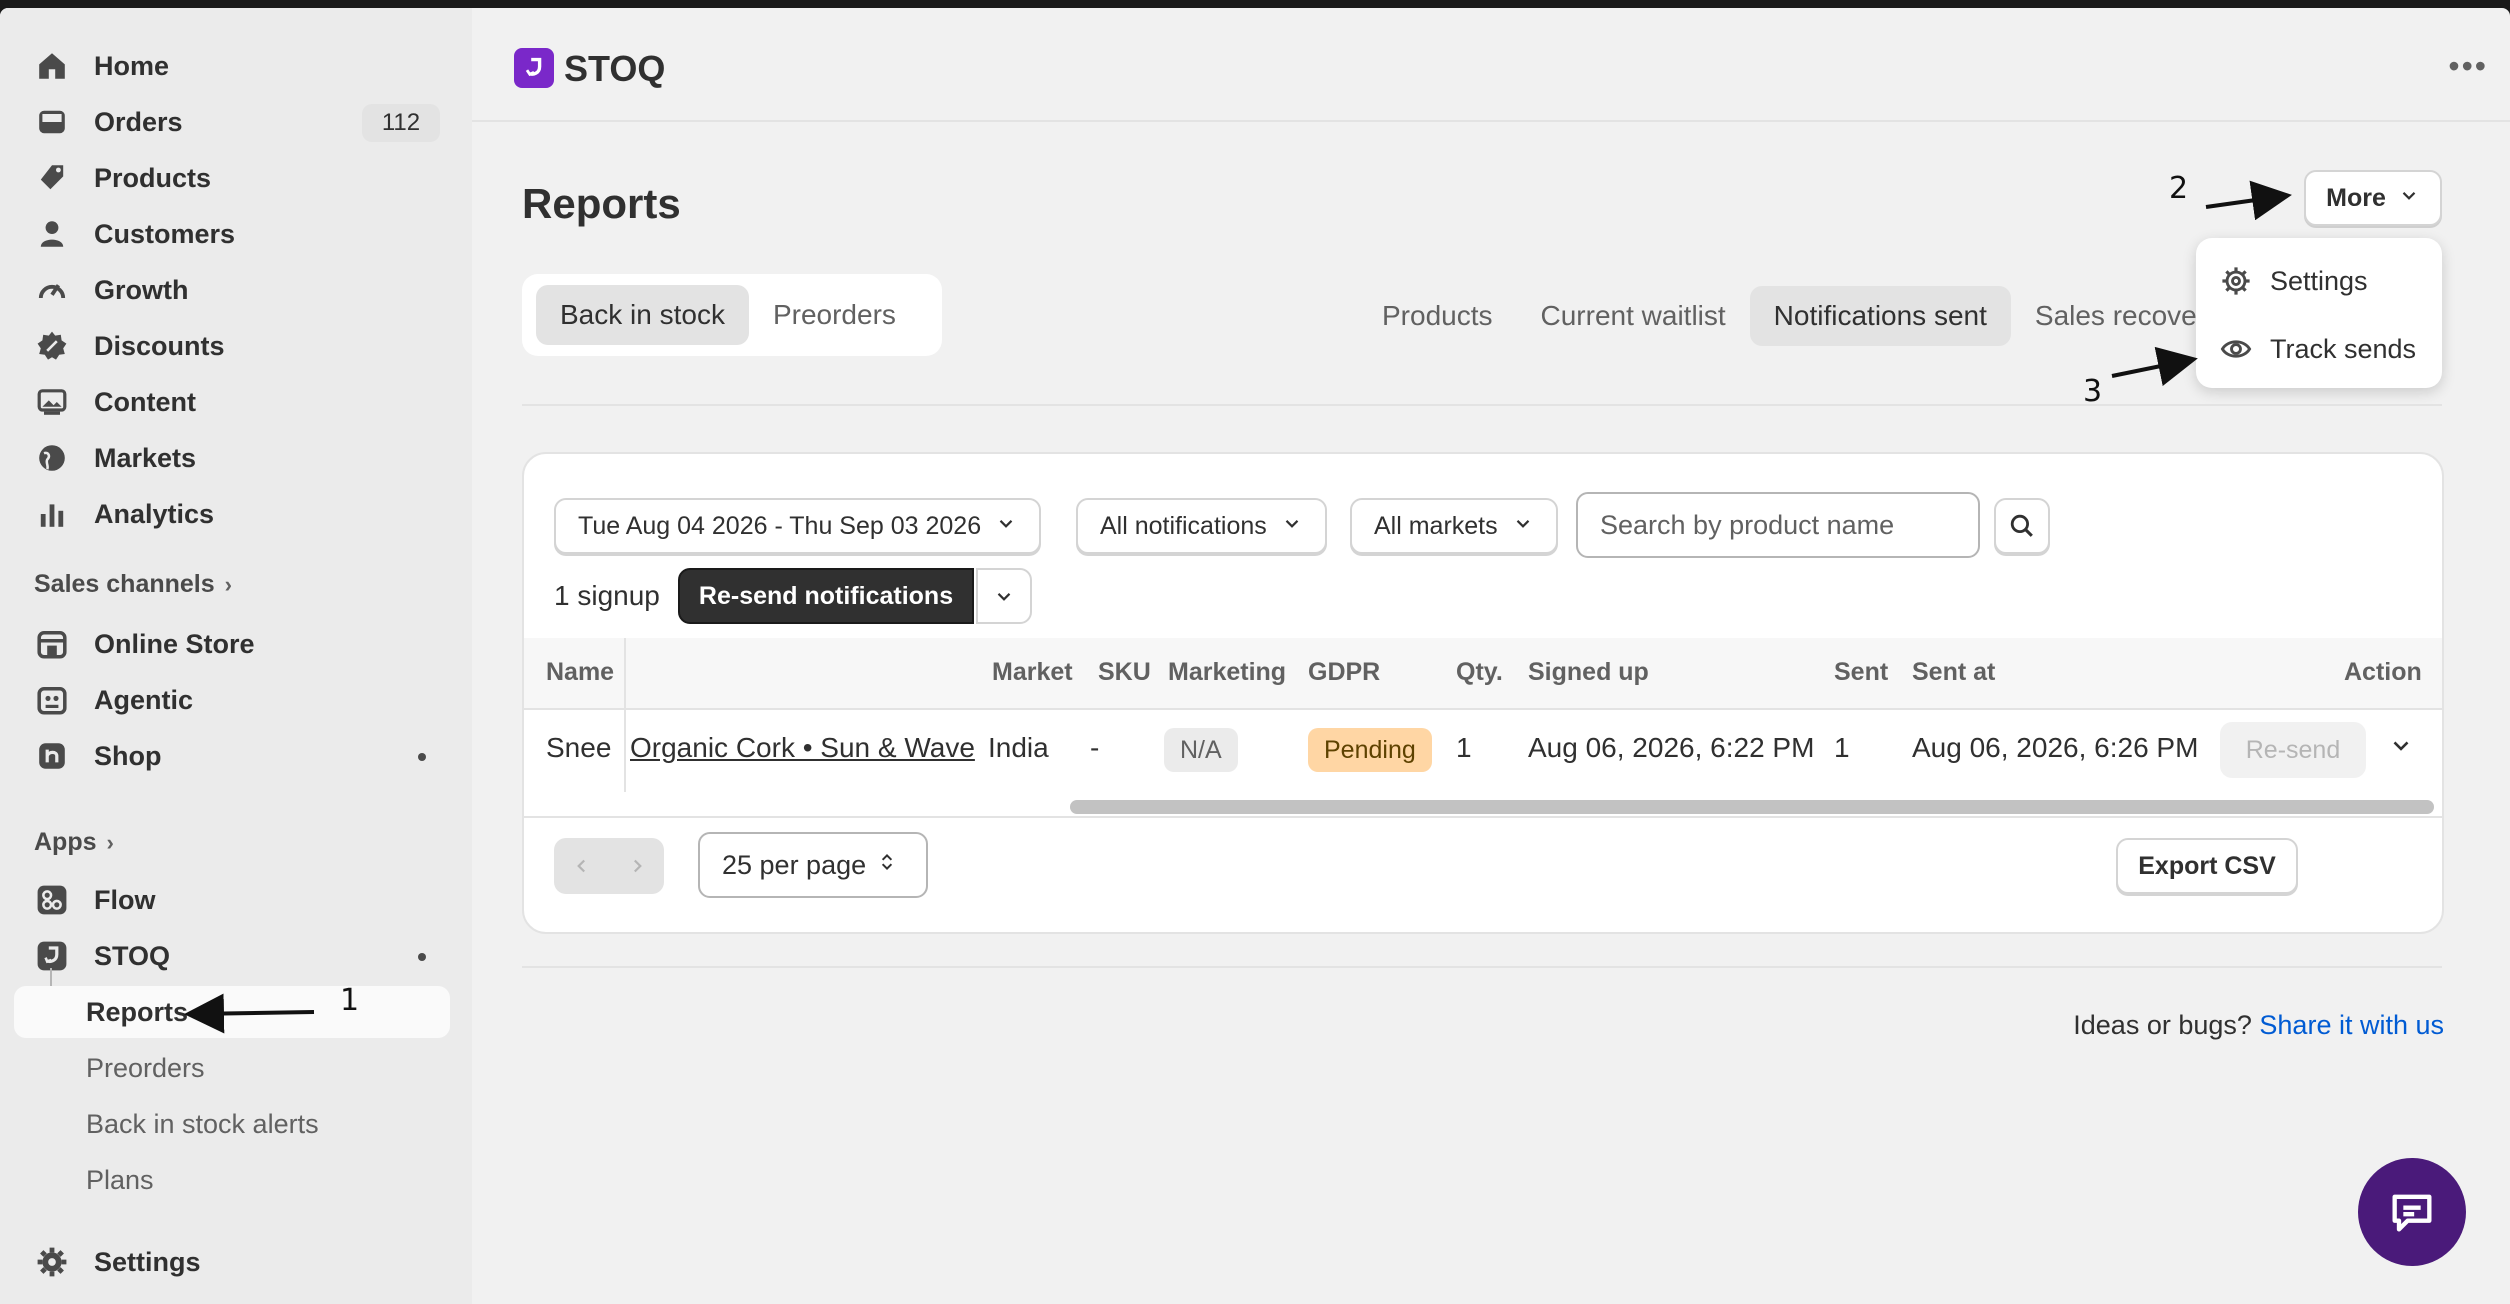 The image size is (2510, 1304). What do you see at coordinates (232, 700) in the screenshot?
I see `sidebar-item-agentic: Agentic` at bounding box center [232, 700].